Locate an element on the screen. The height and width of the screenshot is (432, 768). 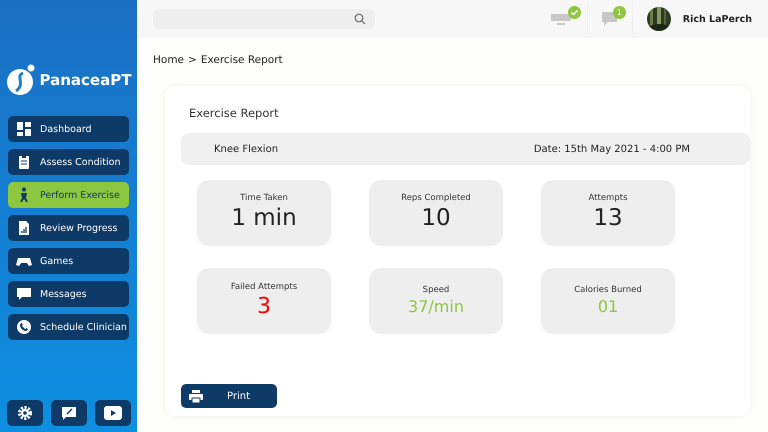
stat-label: Failed Attempts is located at coordinates (264, 287).